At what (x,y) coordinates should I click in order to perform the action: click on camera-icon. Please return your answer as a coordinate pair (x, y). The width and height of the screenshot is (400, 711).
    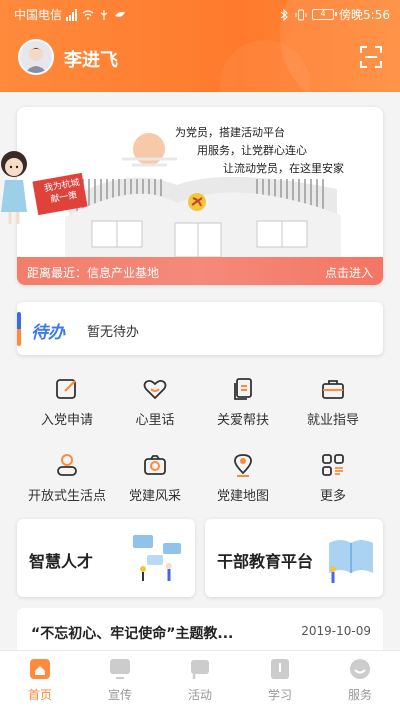
    Looking at the image, I should click on (155, 465).